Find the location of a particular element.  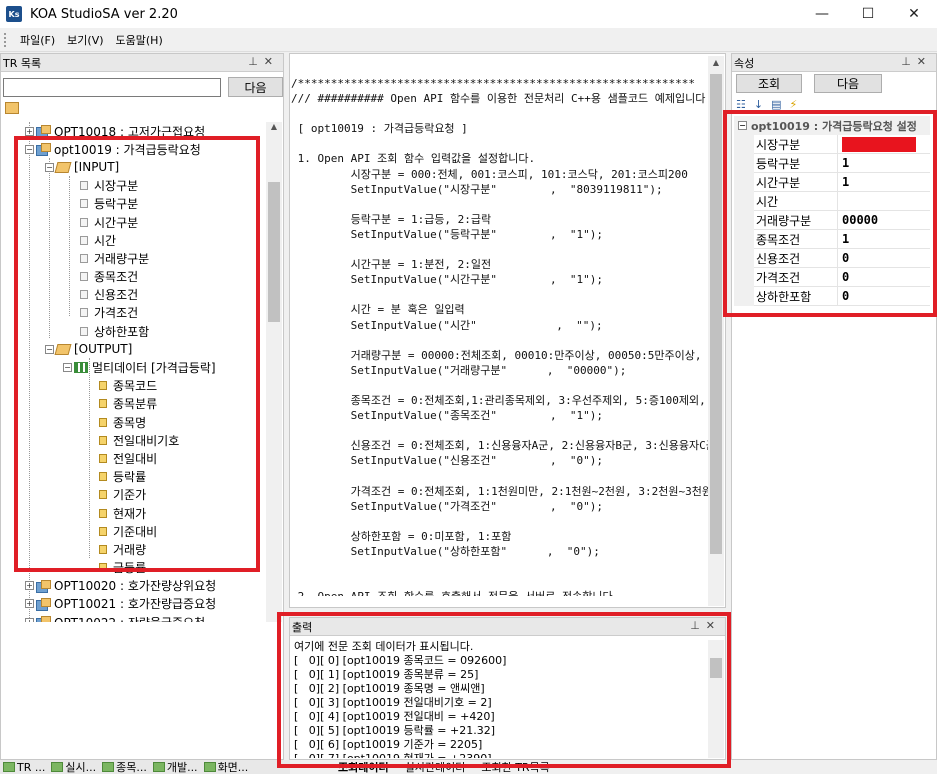

tr-tree-scrollbar: ▲ is located at coordinates (274, 372).